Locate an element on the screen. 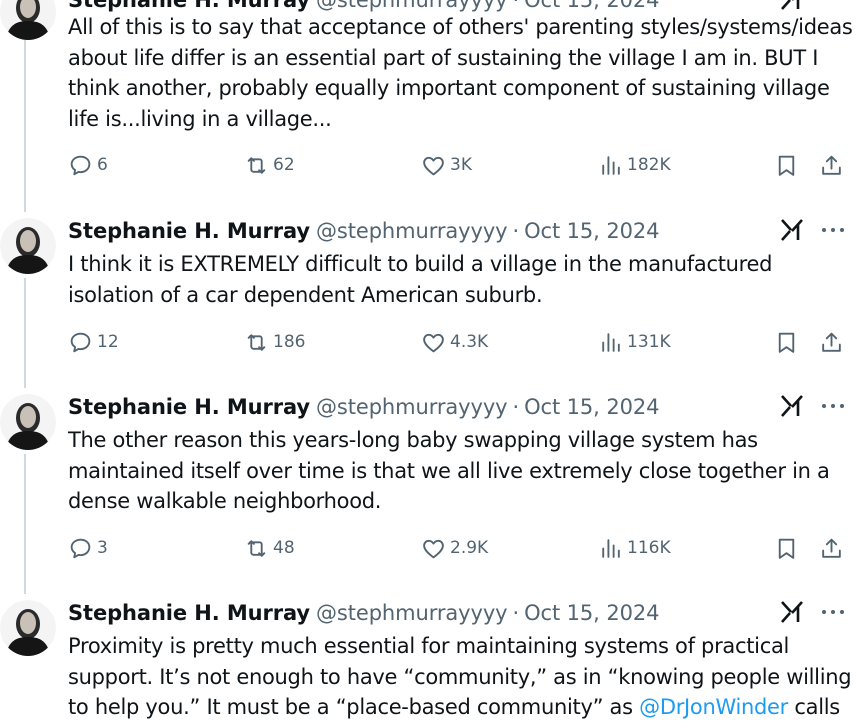  views-count: 182K is located at coordinates (649, 165).